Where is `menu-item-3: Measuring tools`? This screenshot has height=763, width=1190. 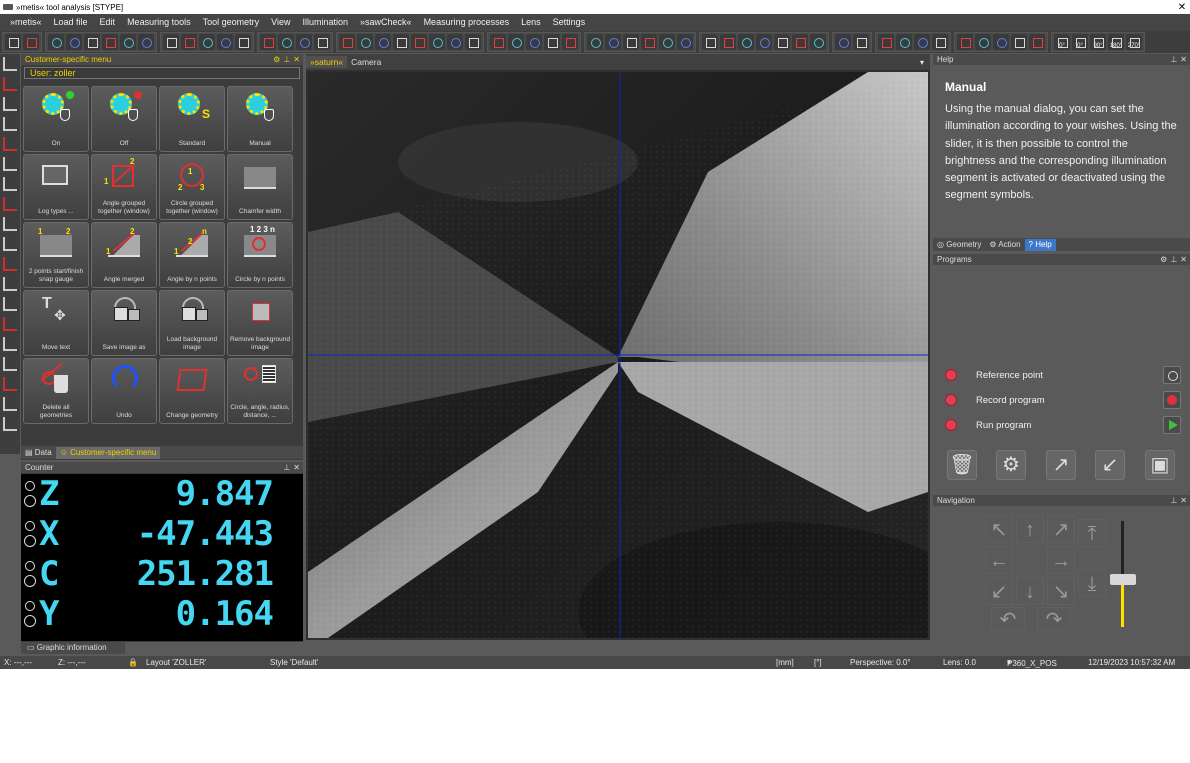
menu-item-3: Measuring tools is located at coordinates (159, 22).